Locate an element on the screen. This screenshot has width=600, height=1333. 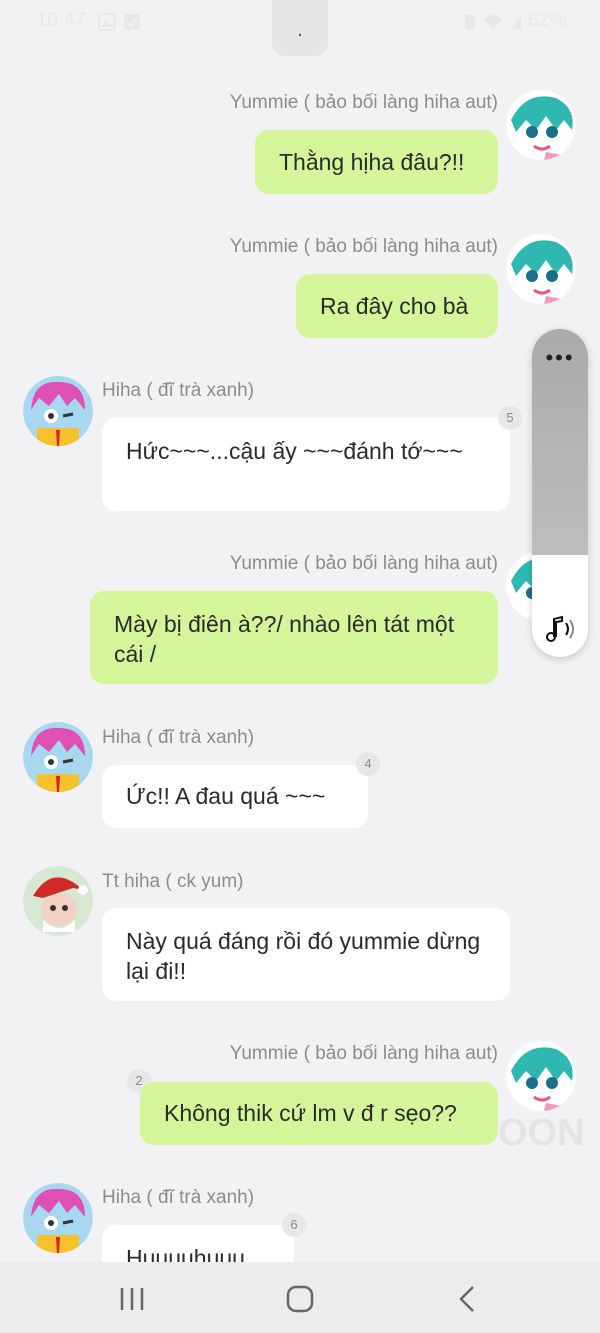
watermark-logo: OON is located at coordinates (541, 1133).